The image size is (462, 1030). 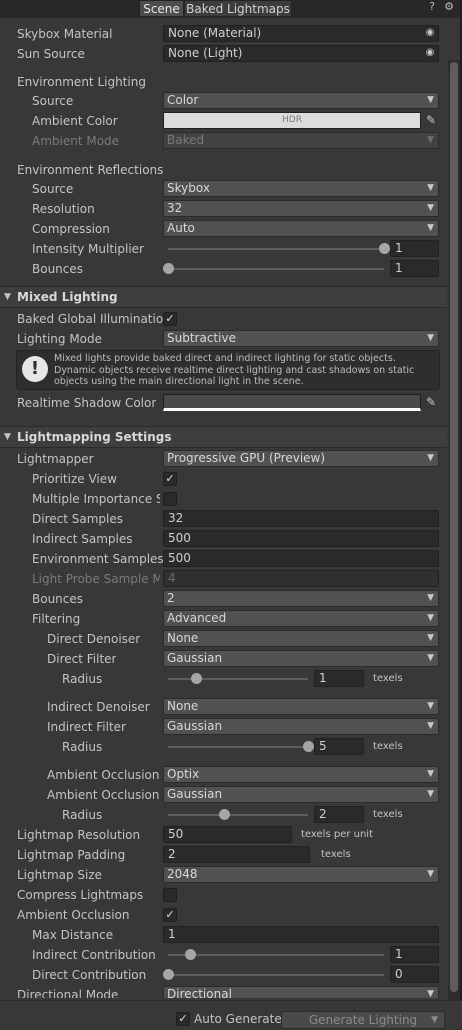 What do you see at coordinates (301, 53) in the screenshot?
I see `sun-source-field: None (Light) ◉` at bounding box center [301, 53].